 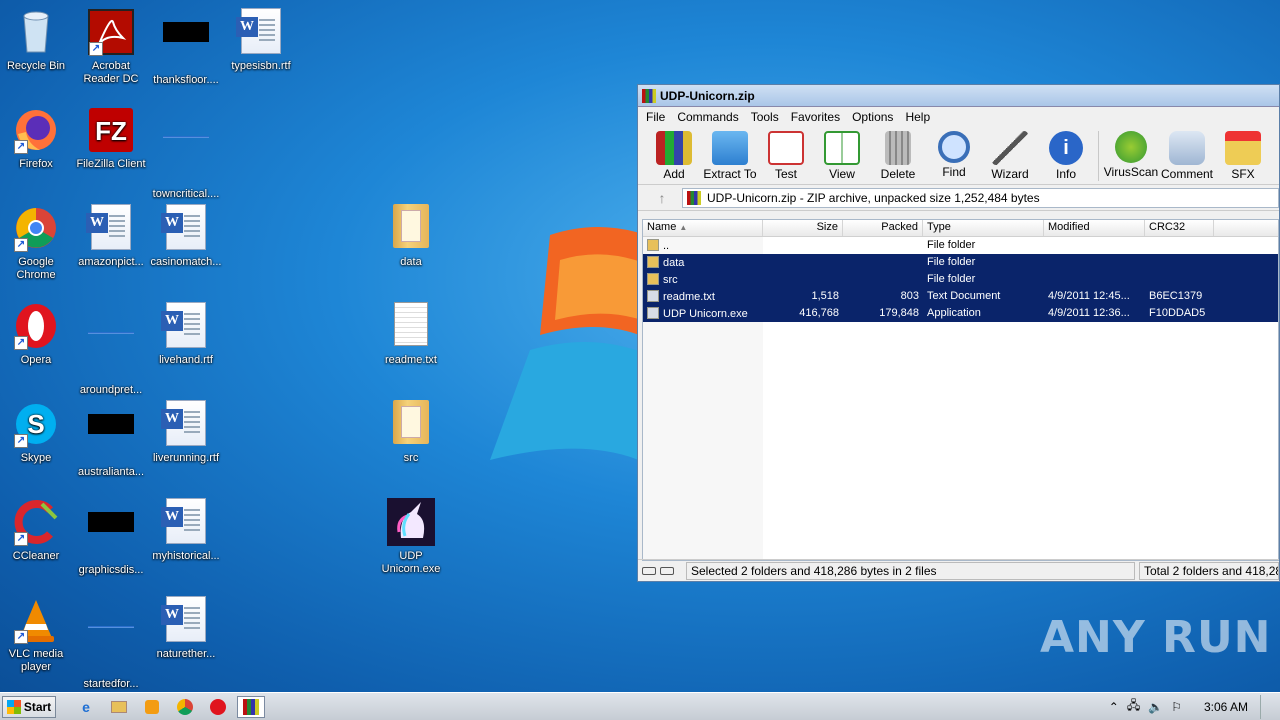 What do you see at coordinates (803, 279) in the screenshot?
I see `file-size-cell` at bounding box center [803, 279].